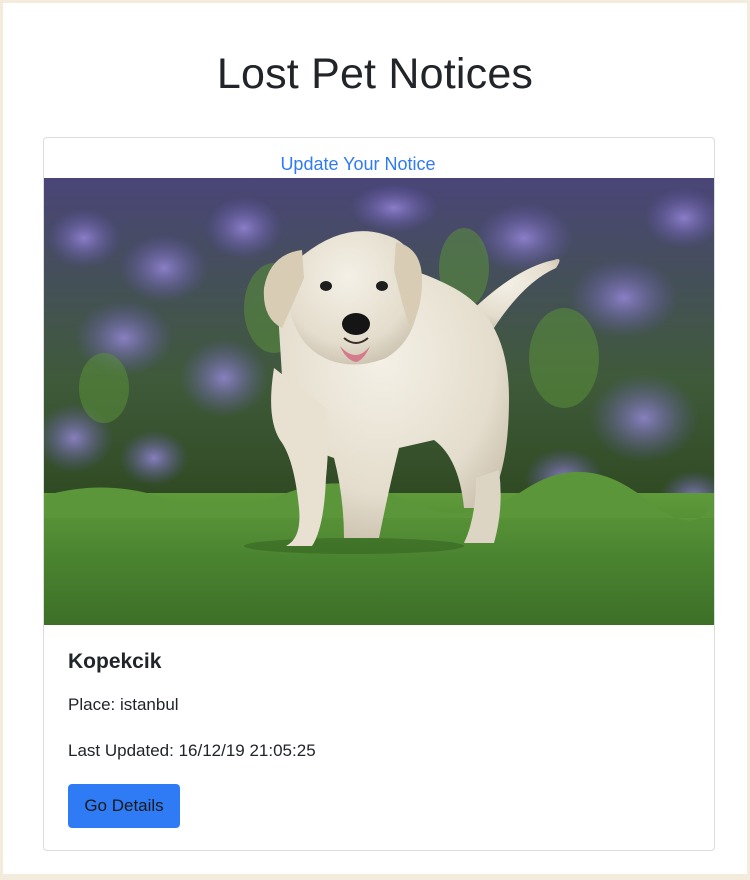  Describe the element at coordinates (375, 74) in the screenshot. I see `page-title: Lost Pet Notices` at that location.